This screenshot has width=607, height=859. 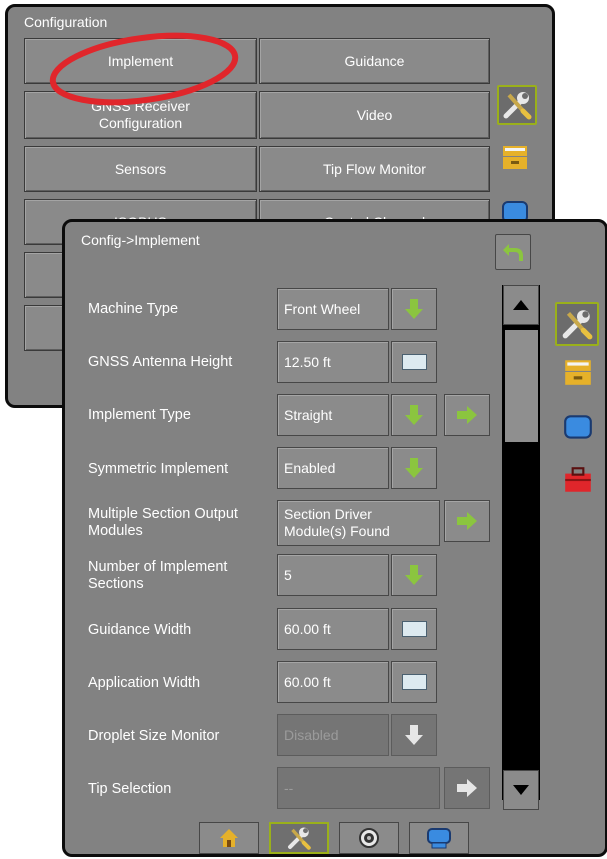 I want to click on red-toolbox-icon, so click(x=577, y=479).